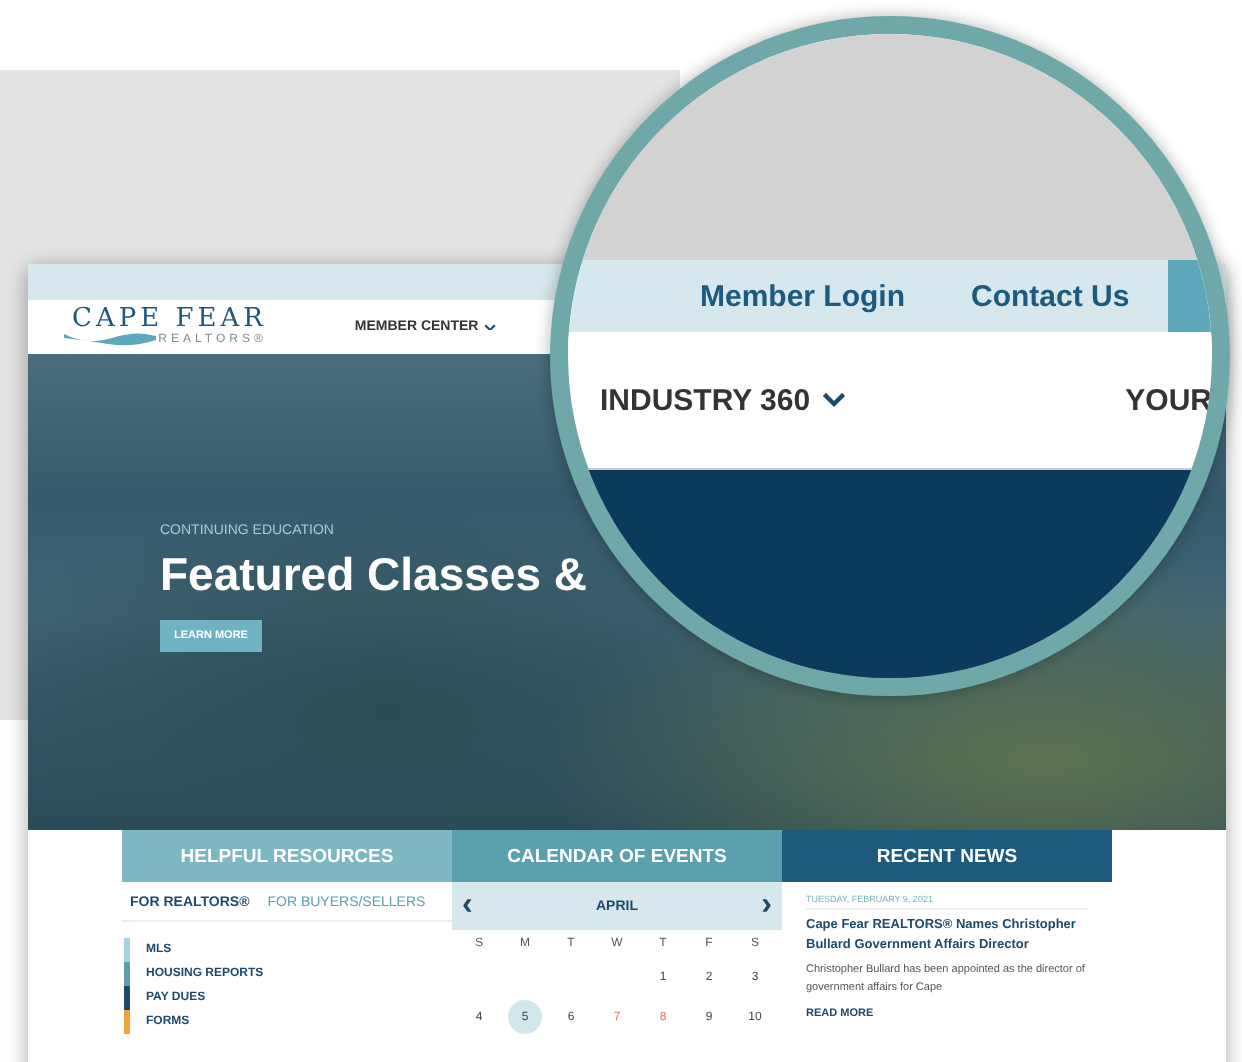 The width and height of the screenshot is (1242, 1062). Describe the element at coordinates (617, 856) in the screenshot. I see `panel-header: CALENDAR OF EVENTS` at that location.